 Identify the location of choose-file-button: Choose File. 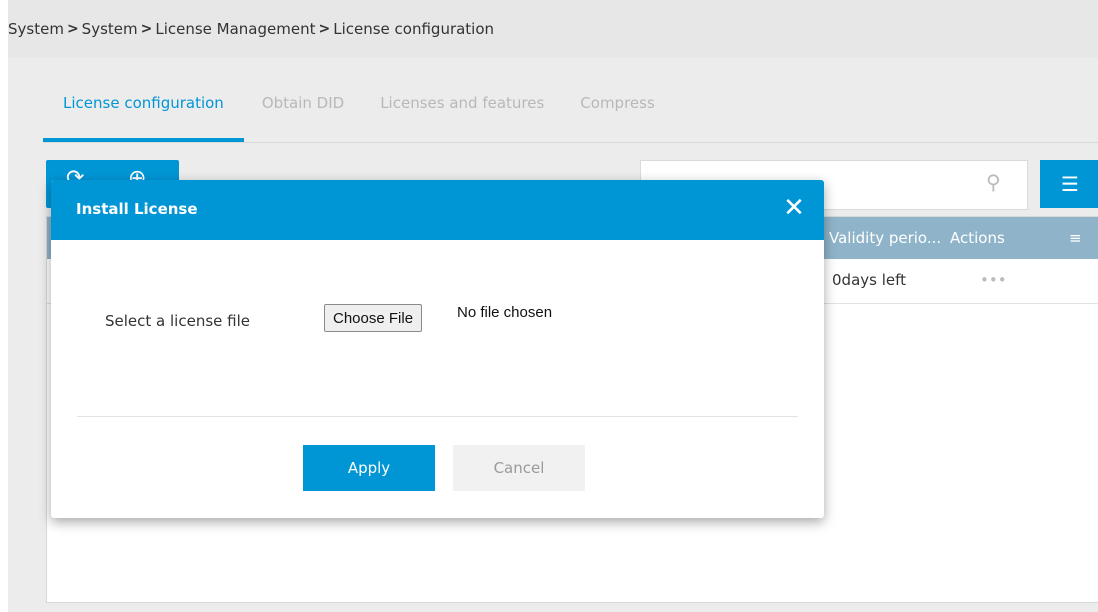
(373, 318).